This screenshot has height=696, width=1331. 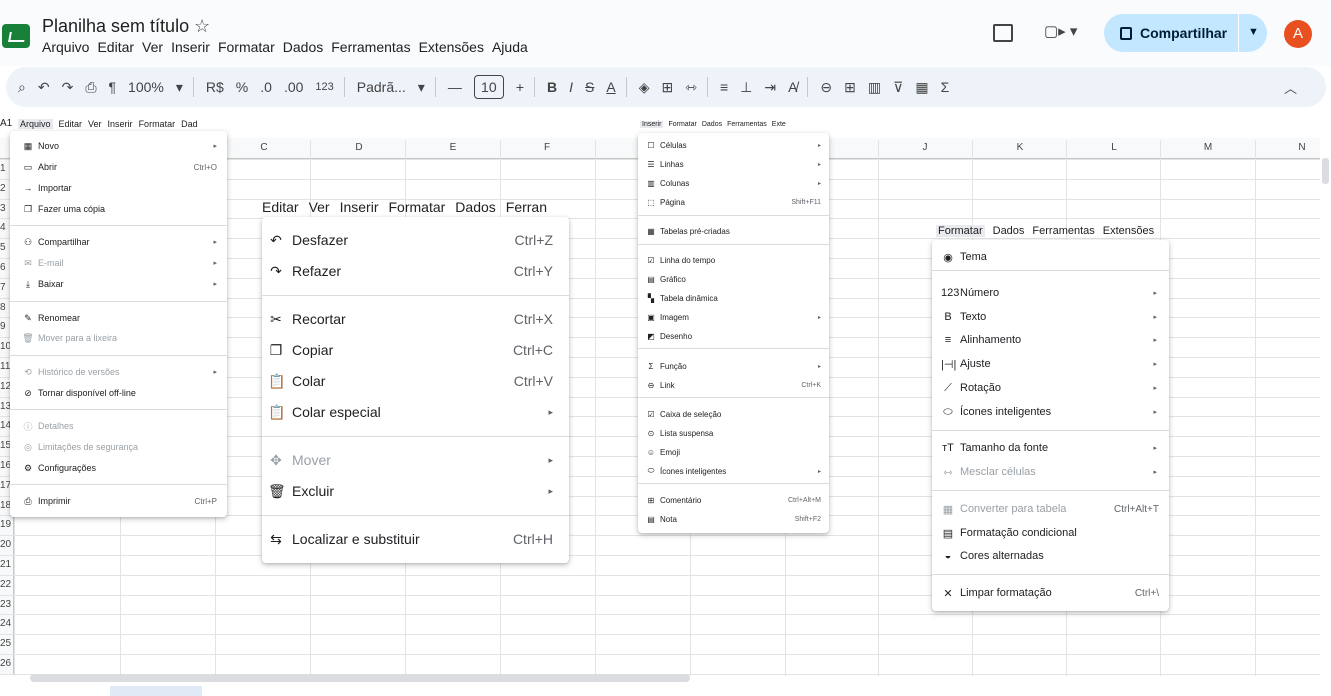 What do you see at coordinates (1050, 472) in the screenshot?
I see `menu-item: ⇿ Mesclar células ▸` at bounding box center [1050, 472].